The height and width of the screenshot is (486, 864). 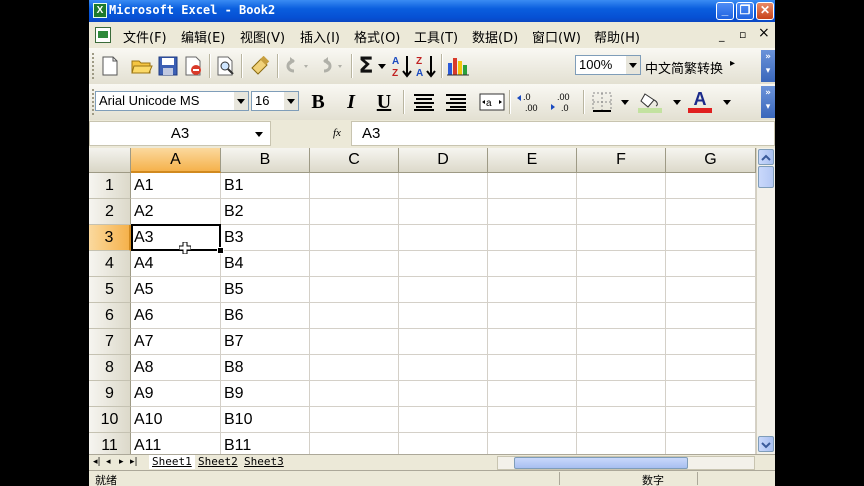 What do you see at coordinates (265, 394) in the screenshot?
I see `grid-cell: B9` at bounding box center [265, 394].